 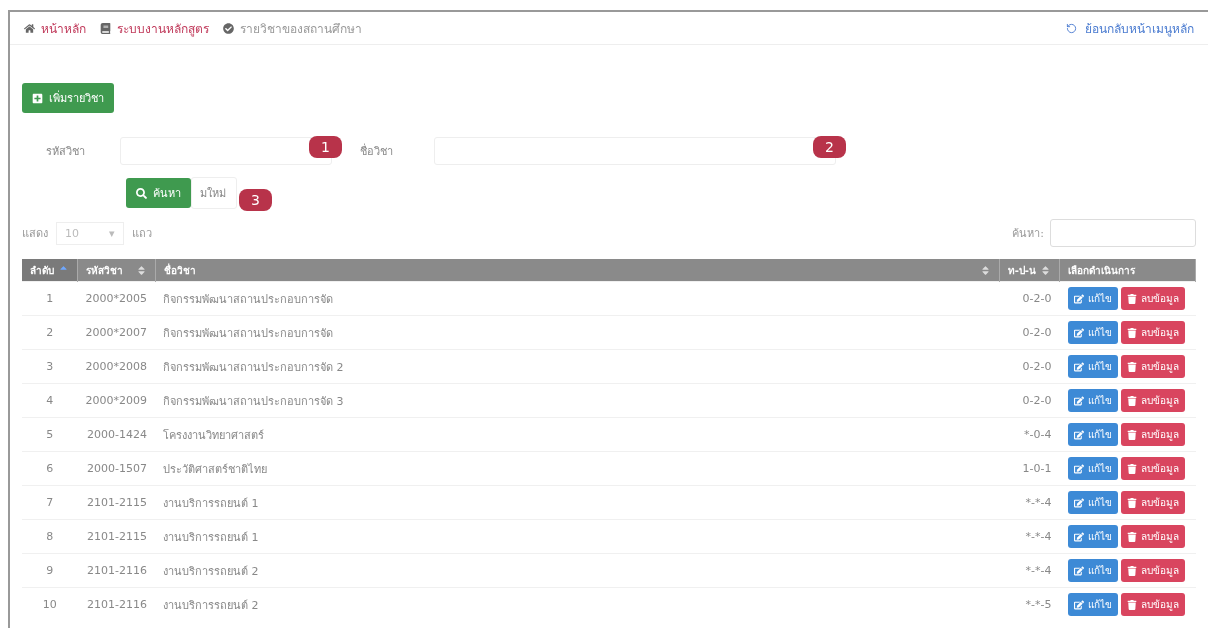 What do you see at coordinates (1029, 468) in the screenshot?
I see `table-cell: 1-0-1` at bounding box center [1029, 468].